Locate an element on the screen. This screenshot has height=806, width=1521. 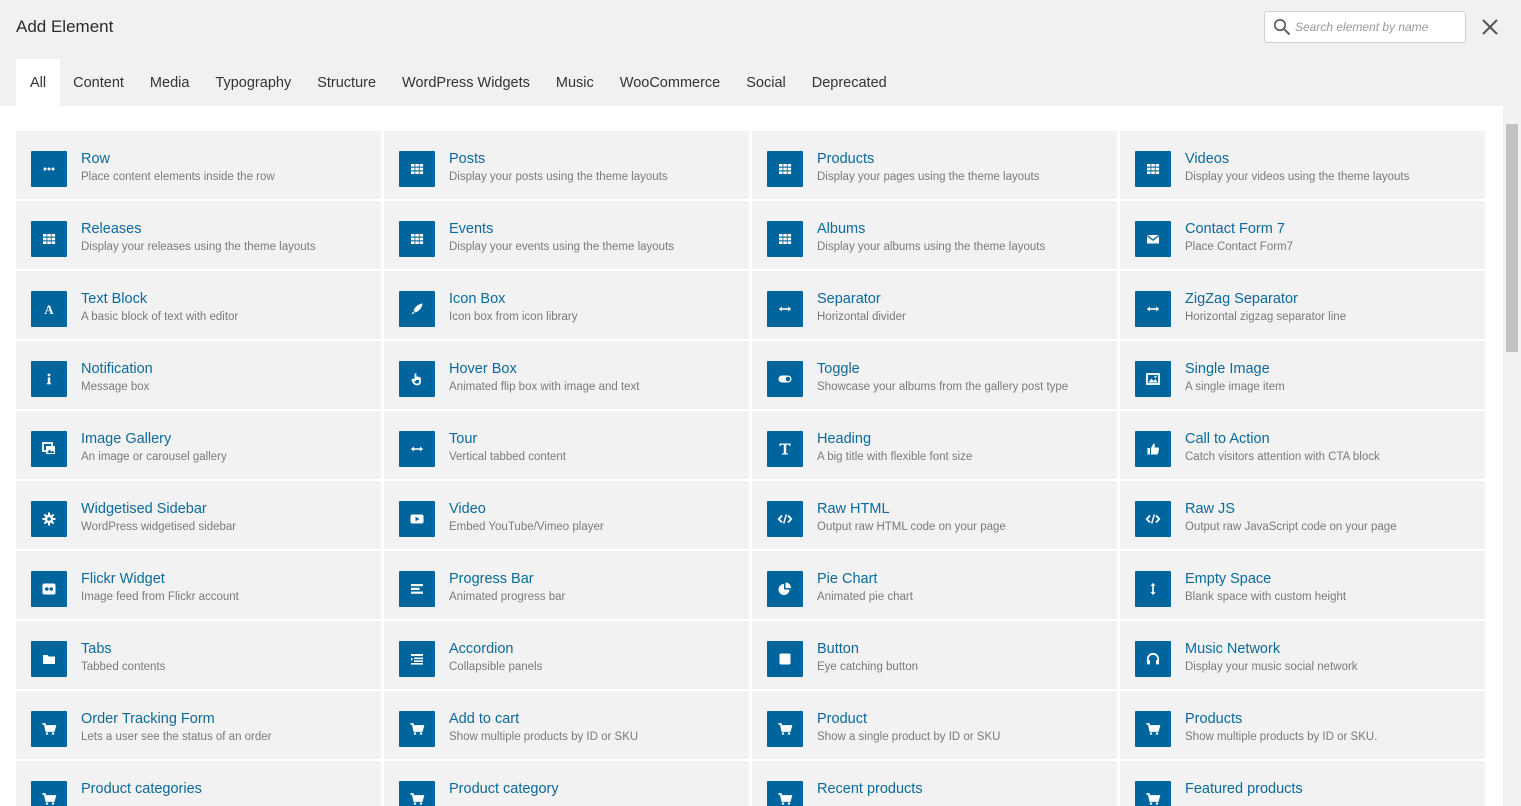
element-item: Notification Message box is located at coordinates (198, 375).